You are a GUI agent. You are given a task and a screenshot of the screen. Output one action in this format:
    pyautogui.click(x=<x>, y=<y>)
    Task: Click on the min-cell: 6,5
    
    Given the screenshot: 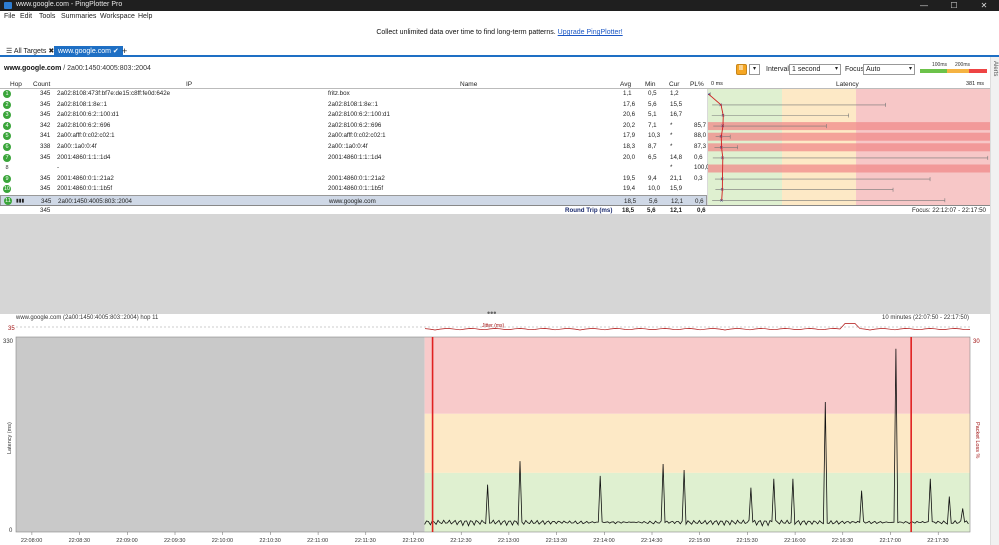 What is the action you would take?
    pyautogui.click(x=652, y=157)
    